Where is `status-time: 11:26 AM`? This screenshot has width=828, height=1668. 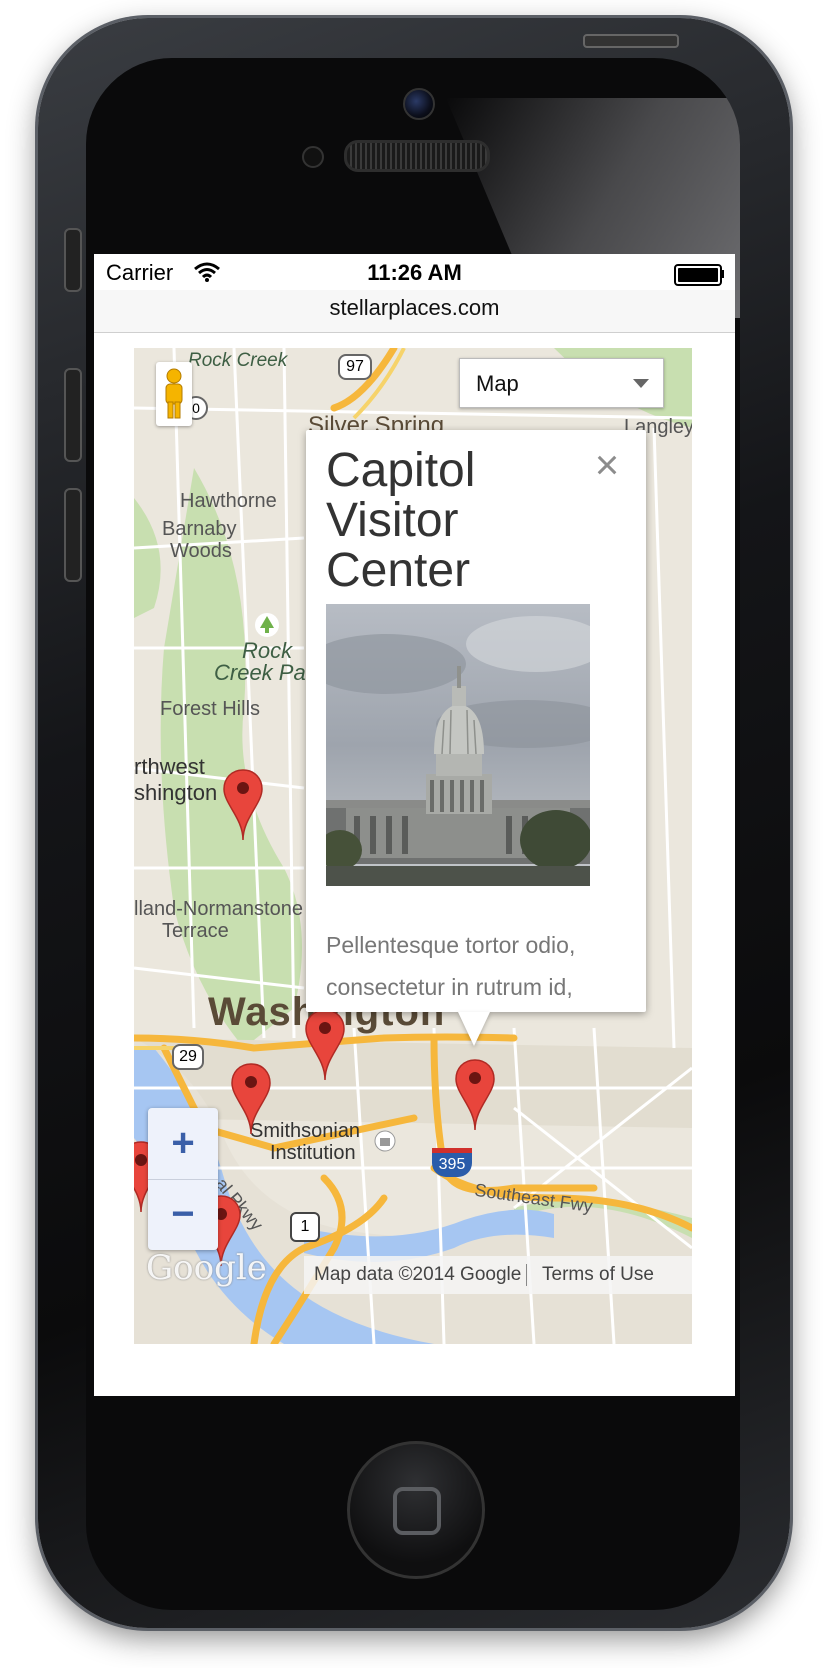 status-time: 11:26 AM is located at coordinates (414, 272).